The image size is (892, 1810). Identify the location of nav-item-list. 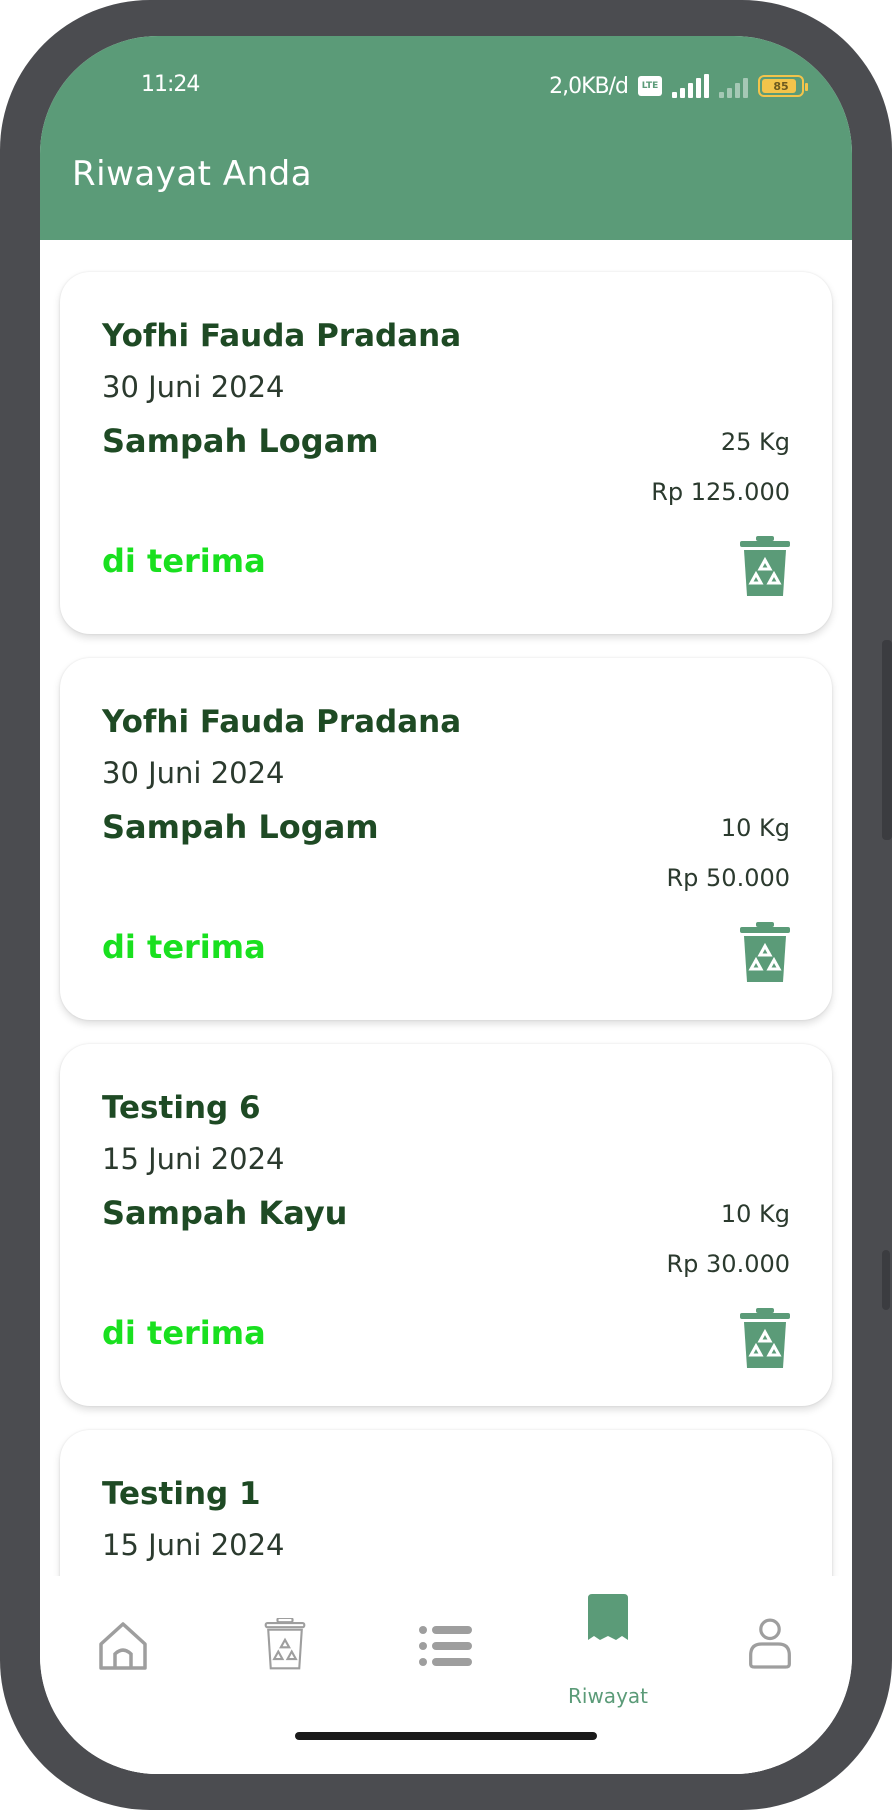
(446, 1651).